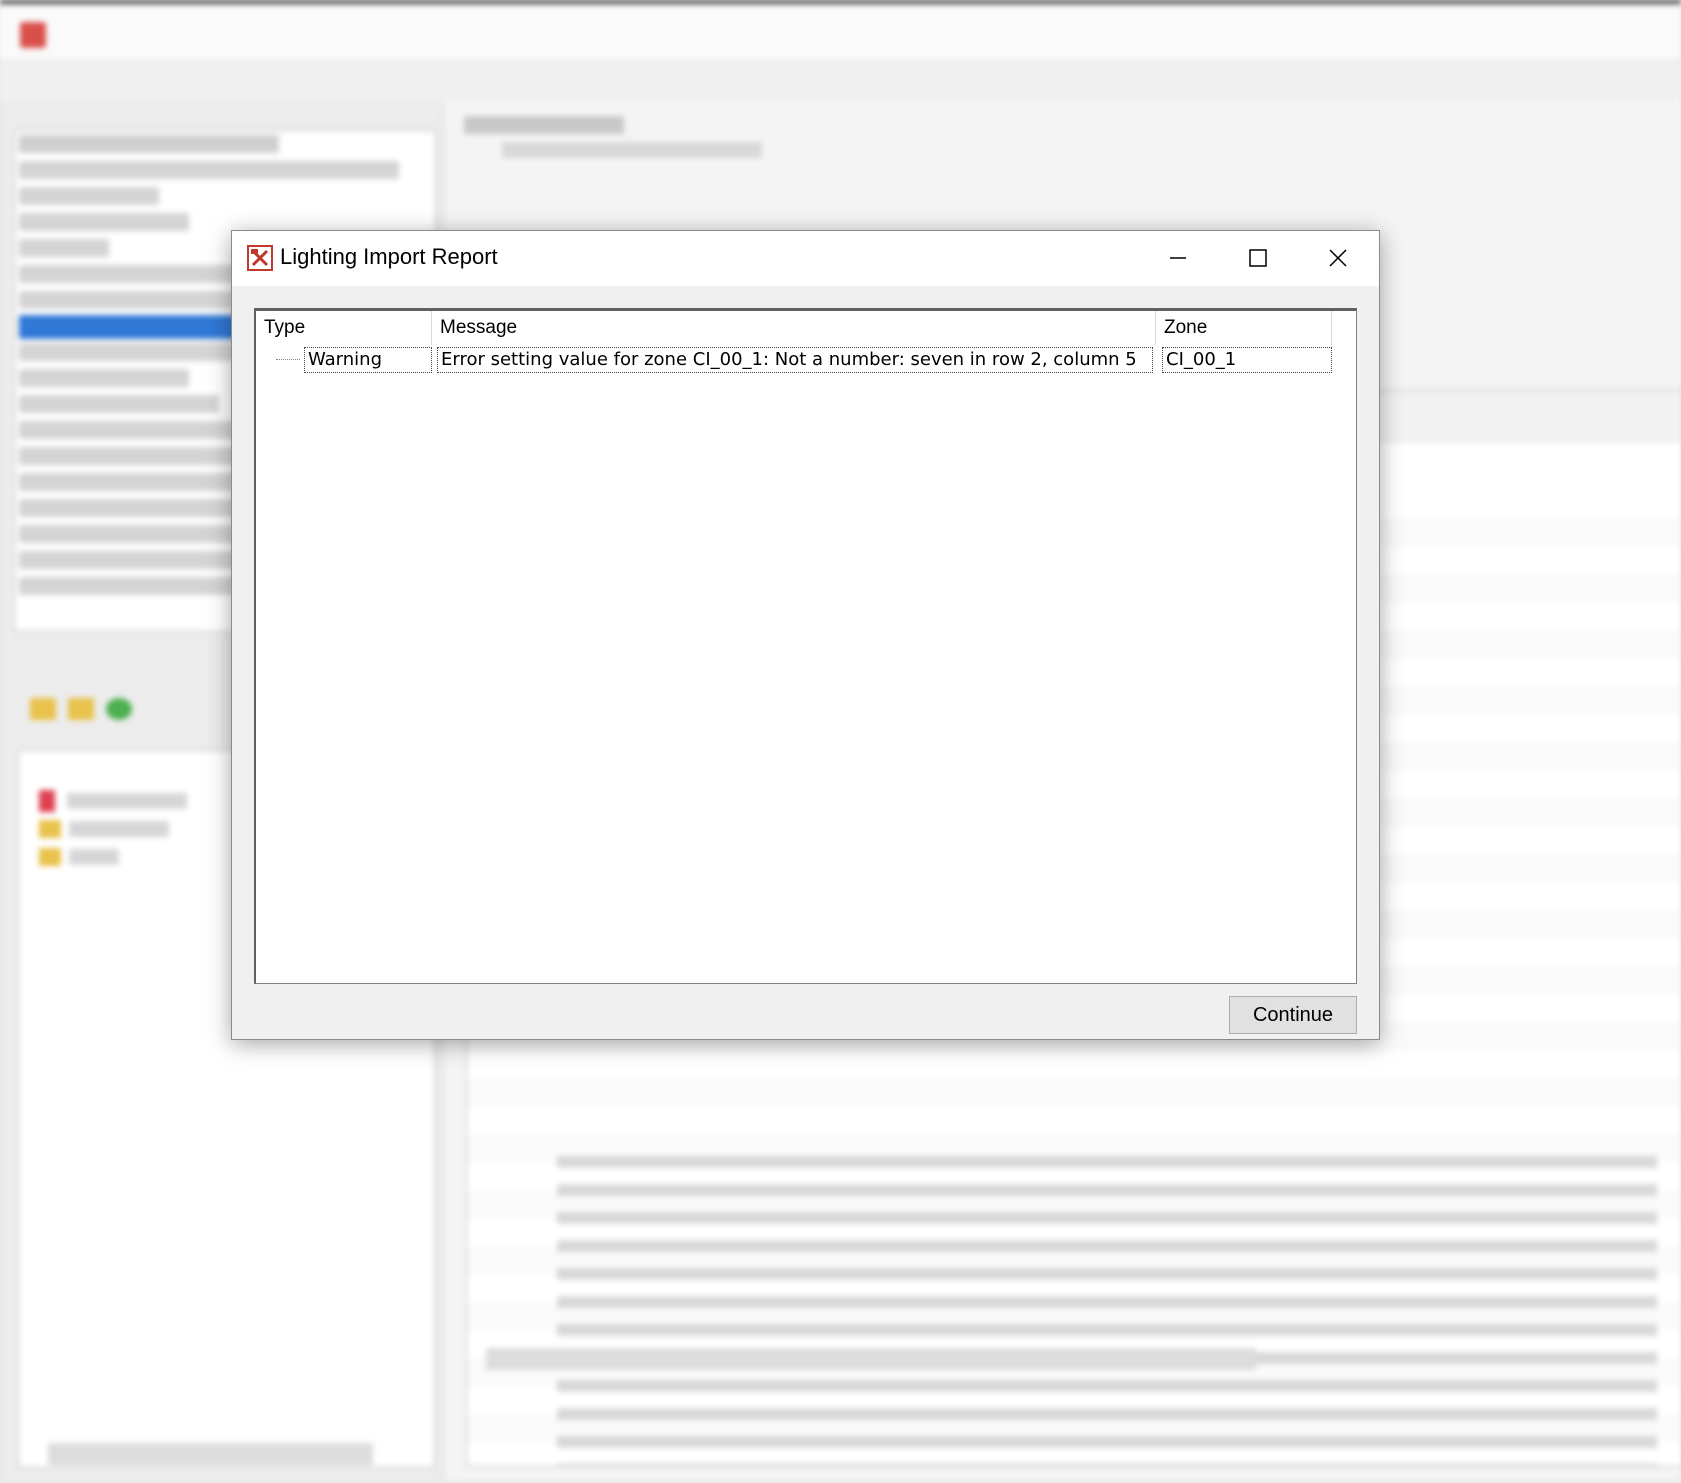  I want to click on tree-connector, so click(288, 359).